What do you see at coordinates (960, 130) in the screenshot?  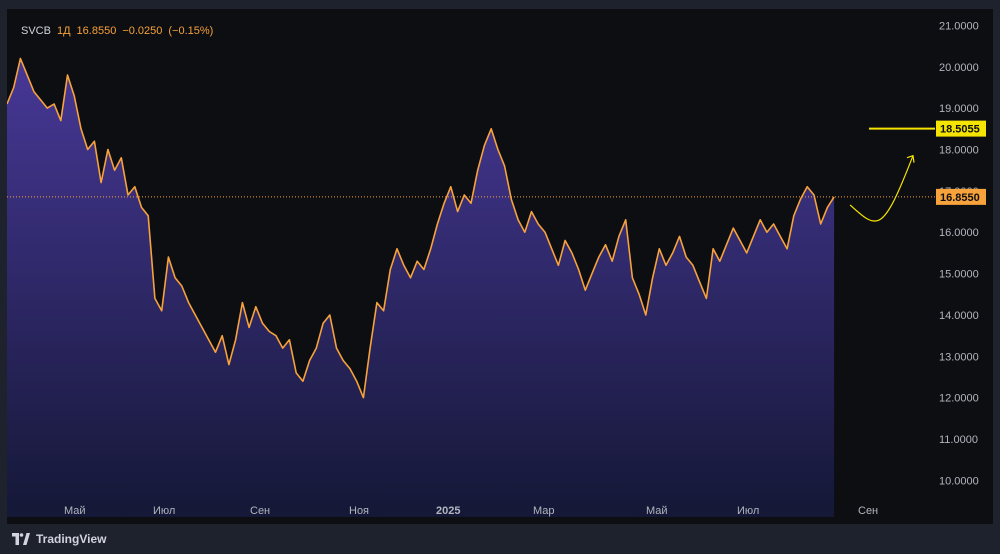 I see `target-price-label: 18.5055` at bounding box center [960, 130].